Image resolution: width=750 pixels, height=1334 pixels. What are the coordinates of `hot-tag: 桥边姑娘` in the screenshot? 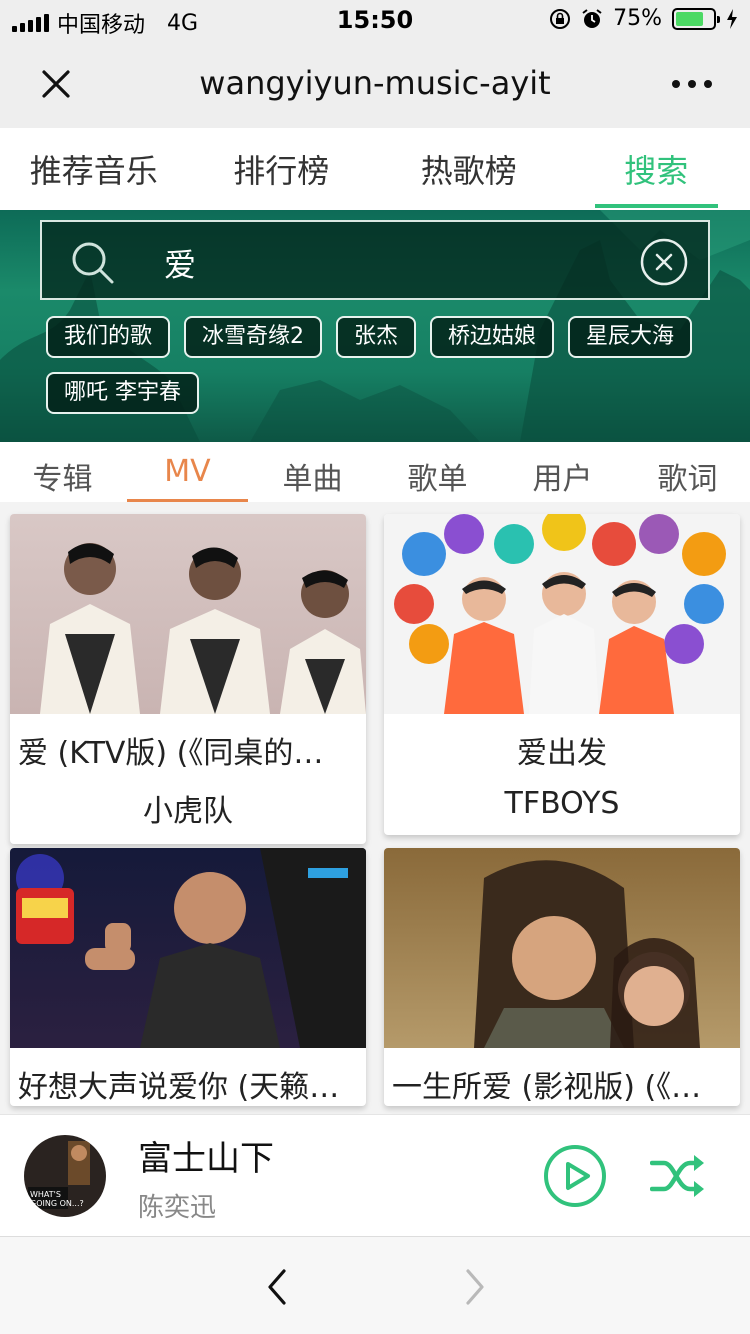 It's located at (492, 337).